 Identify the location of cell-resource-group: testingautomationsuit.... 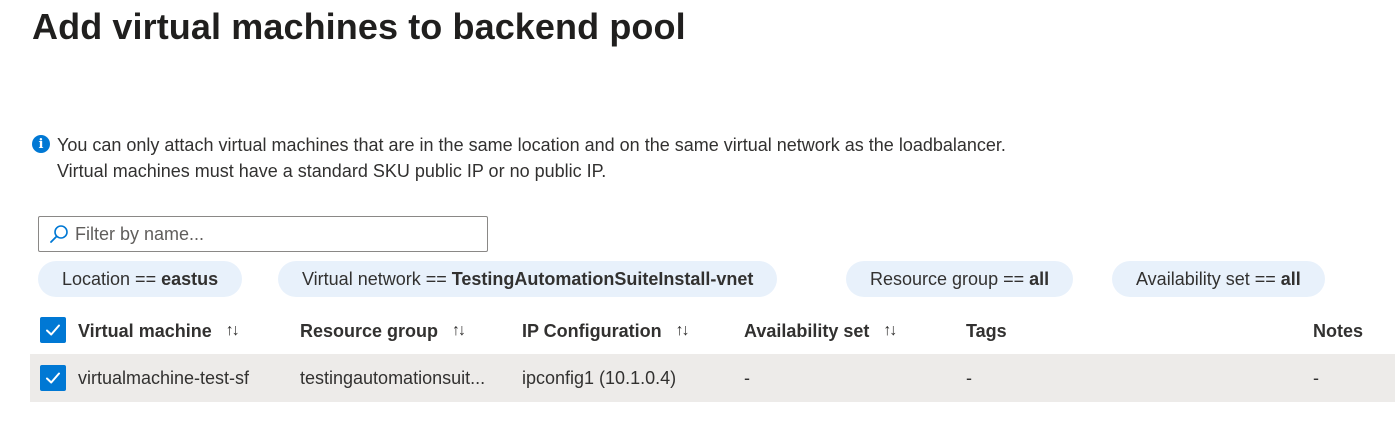
(393, 377).